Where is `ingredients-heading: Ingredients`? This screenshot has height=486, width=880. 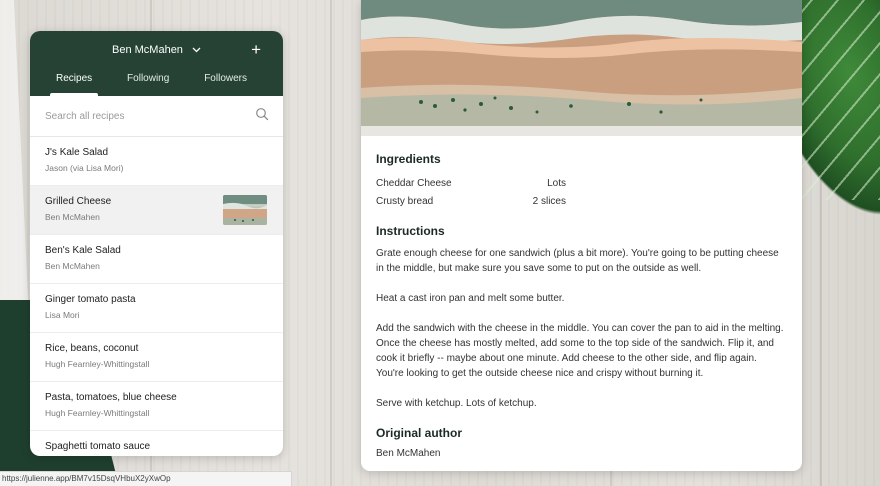 ingredients-heading: Ingredients is located at coordinates (408, 159).